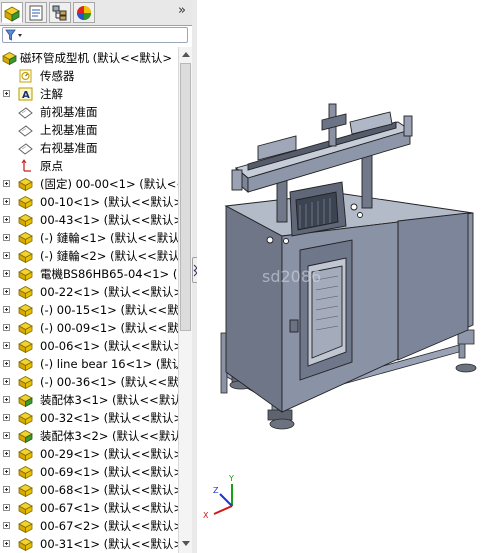 Image resolution: width=495 pixels, height=553 pixels. I want to click on tree-item: (-) 00-09<1> (默认<<默, so click(89, 328).